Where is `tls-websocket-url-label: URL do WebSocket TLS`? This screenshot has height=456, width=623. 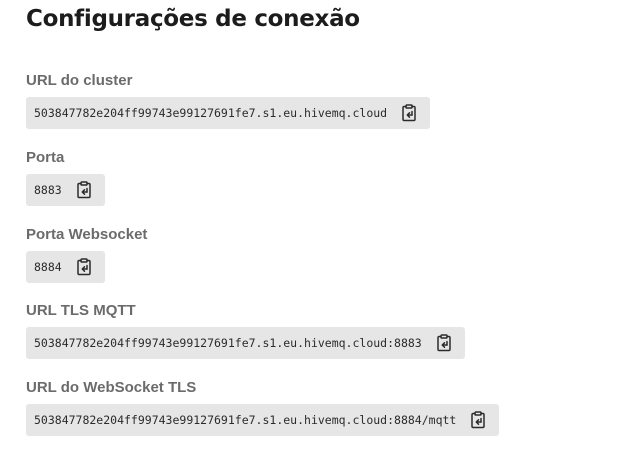
tls-websocket-url-label: URL do WebSocket TLS is located at coordinates (111, 387).